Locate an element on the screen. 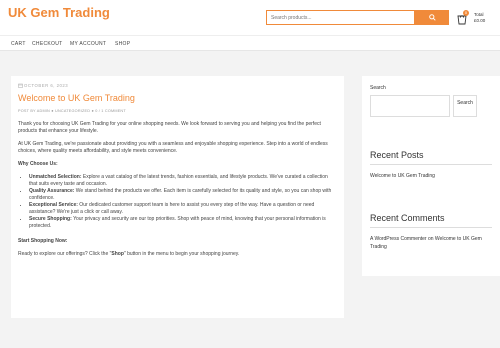  cart-icon: 0 is located at coordinates (463, 16).